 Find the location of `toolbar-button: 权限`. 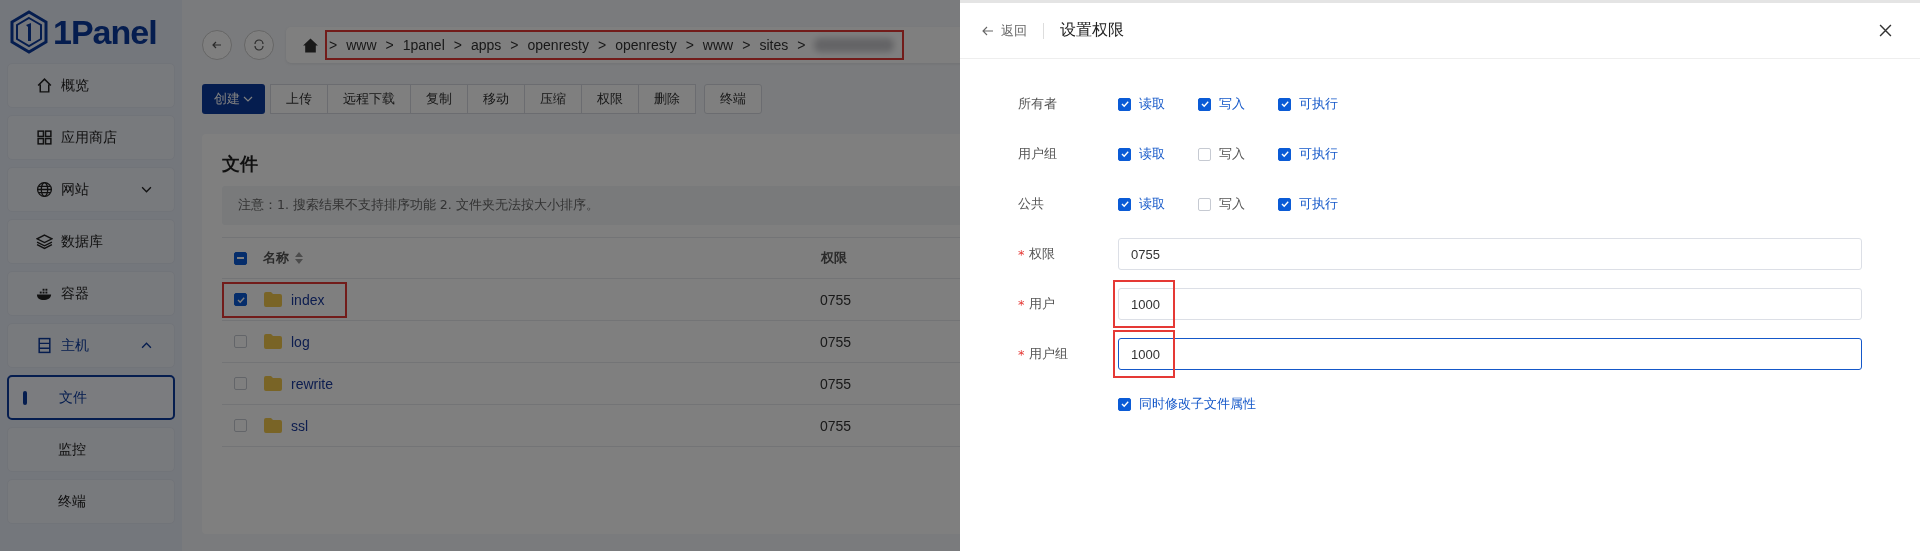

toolbar-button: 权限 is located at coordinates (610, 99).